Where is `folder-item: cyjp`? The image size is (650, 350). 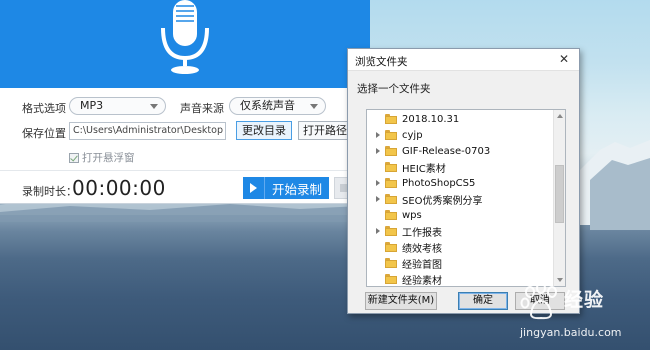
folder-item: cyjp is located at coordinates (460, 135).